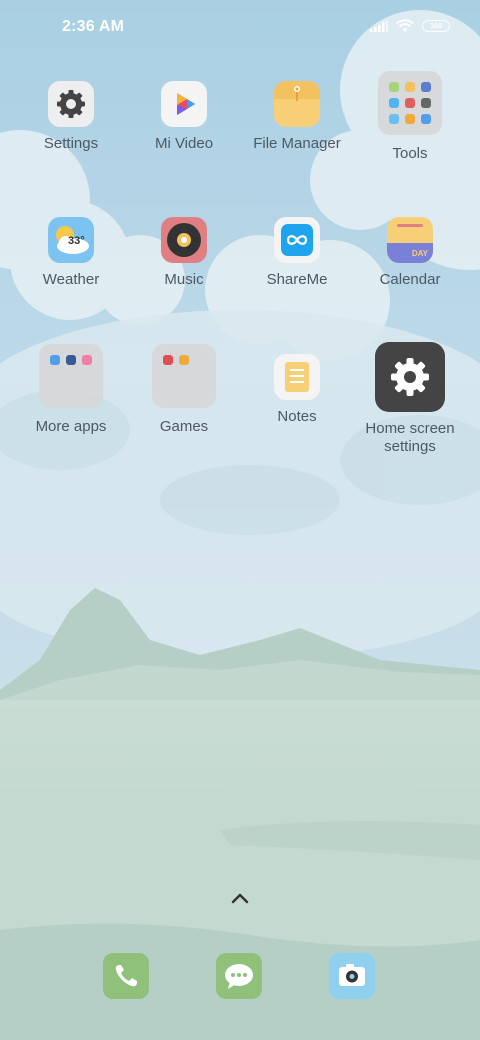 Image resolution: width=480 pixels, height=1040 pixels. What do you see at coordinates (410, 240) in the screenshot?
I see `calendar-icon: DAY` at bounding box center [410, 240].